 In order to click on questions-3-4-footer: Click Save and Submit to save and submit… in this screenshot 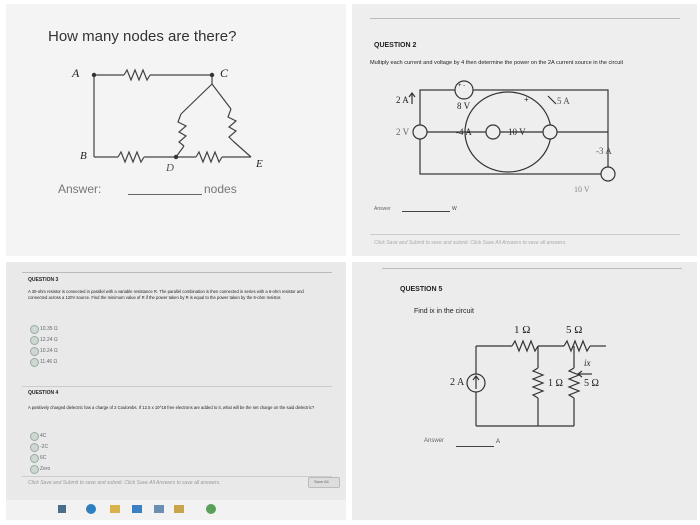, I will do `click(124, 483)`.